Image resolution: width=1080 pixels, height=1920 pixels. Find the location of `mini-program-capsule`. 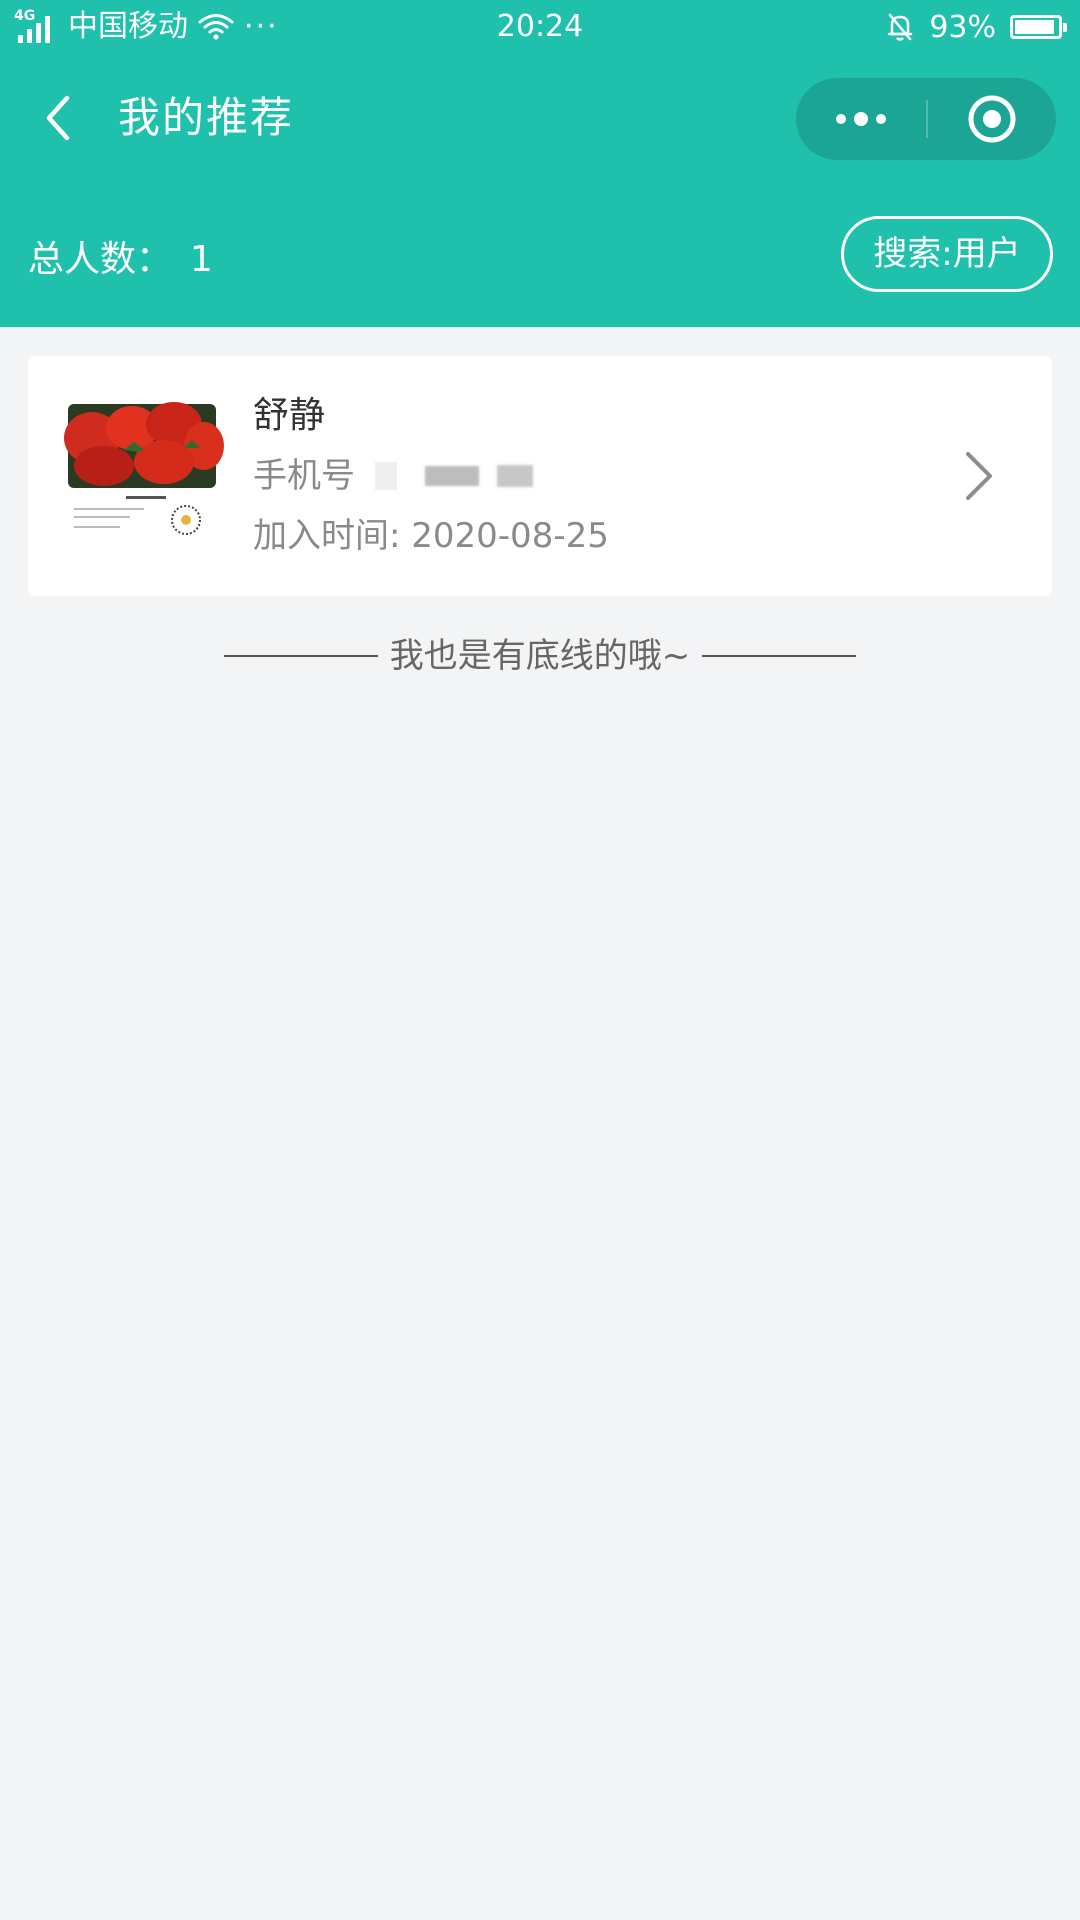

mini-program-capsule is located at coordinates (926, 119).